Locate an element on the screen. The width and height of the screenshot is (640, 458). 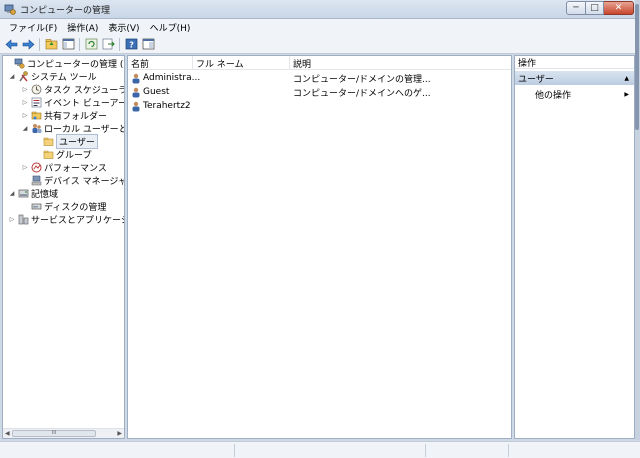
disk-icon is located at coordinates (36, 206).